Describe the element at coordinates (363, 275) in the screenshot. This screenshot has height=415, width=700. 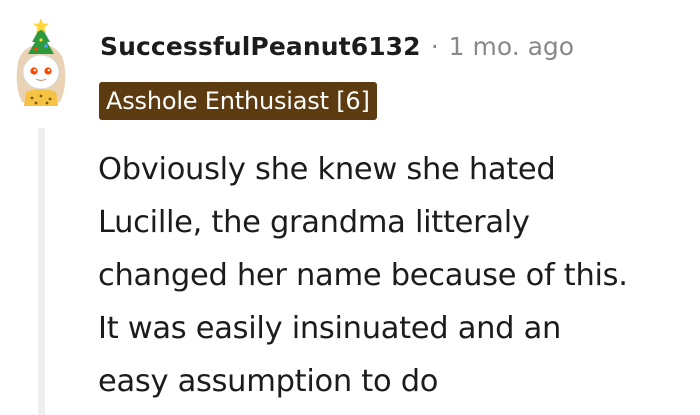
I see `comment-body-line: changed her name because of this.` at that location.